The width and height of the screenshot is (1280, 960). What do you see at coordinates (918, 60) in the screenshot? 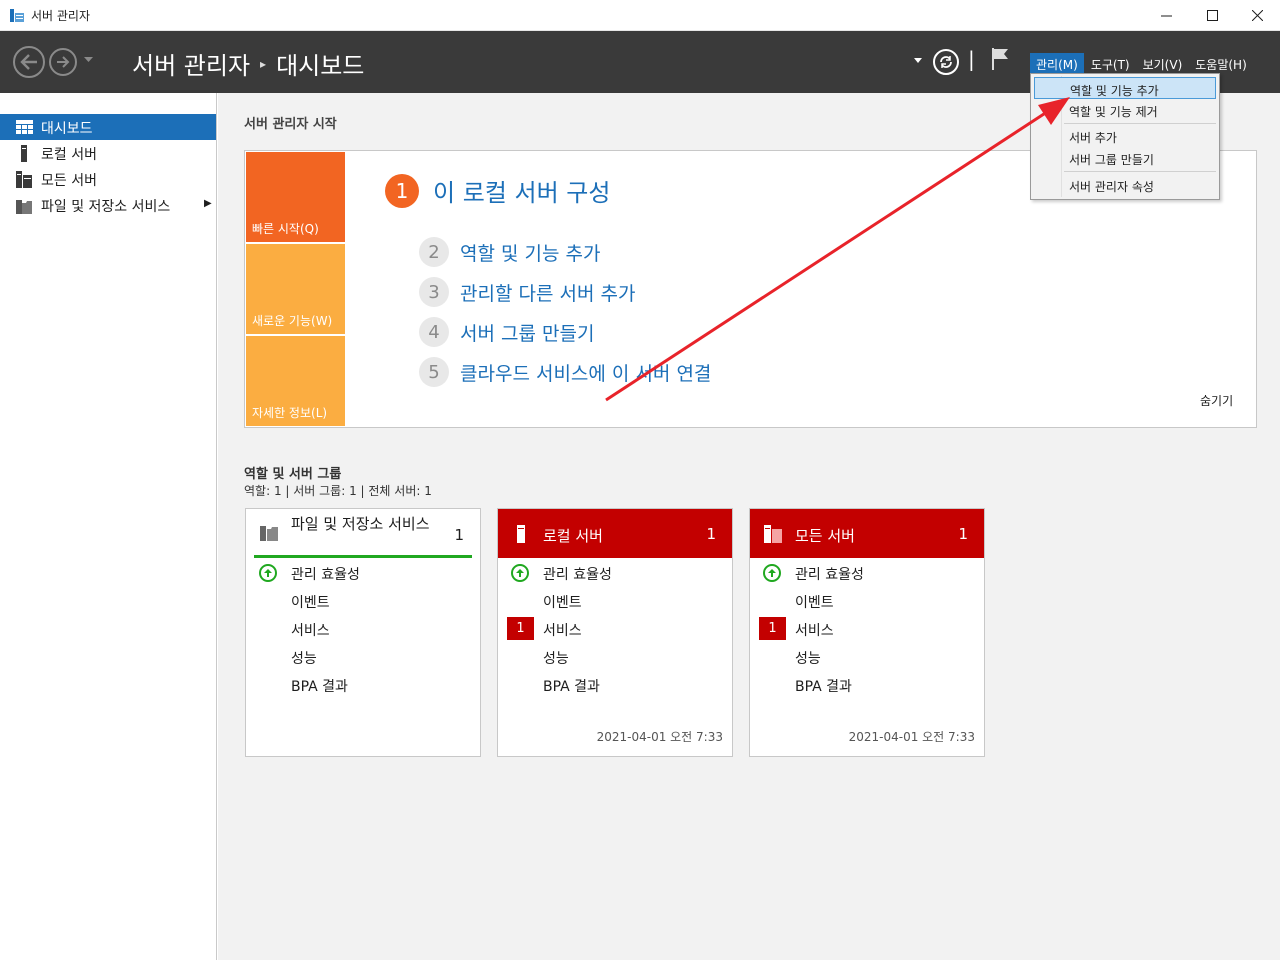
I see `breadcrumb-chevron-down-icon` at bounding box center [918, 60].